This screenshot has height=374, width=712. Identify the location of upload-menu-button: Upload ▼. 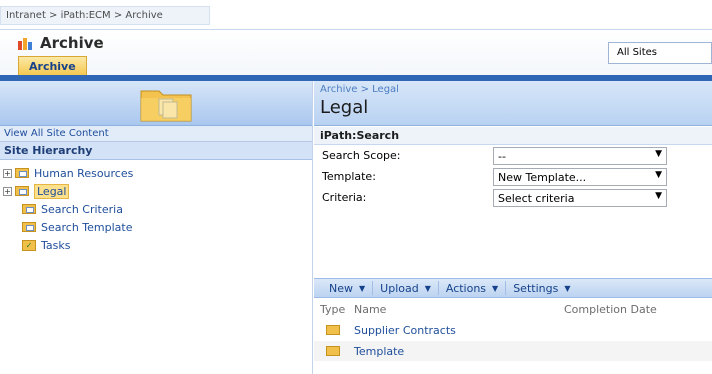
(406, 288).